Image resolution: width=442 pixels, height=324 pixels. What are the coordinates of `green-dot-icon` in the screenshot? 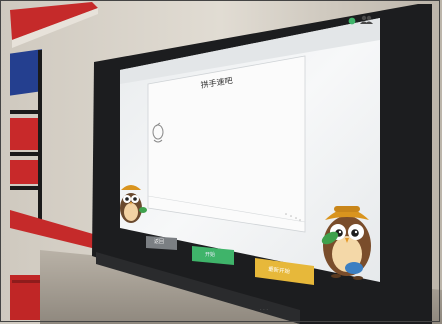 It's located at (352, 21).